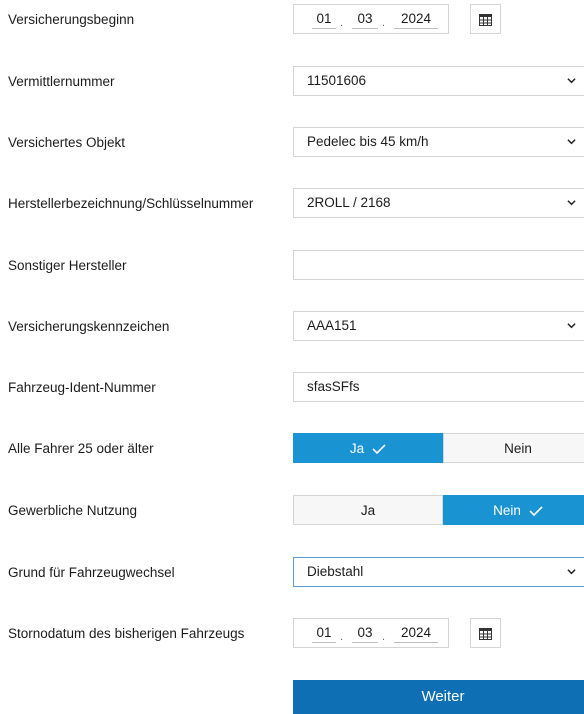 This screenshot has width=584, height=714. Describe the element at coordinates (438, 697) in the screenshot. I see `weiter-button: Weiter` at that location.